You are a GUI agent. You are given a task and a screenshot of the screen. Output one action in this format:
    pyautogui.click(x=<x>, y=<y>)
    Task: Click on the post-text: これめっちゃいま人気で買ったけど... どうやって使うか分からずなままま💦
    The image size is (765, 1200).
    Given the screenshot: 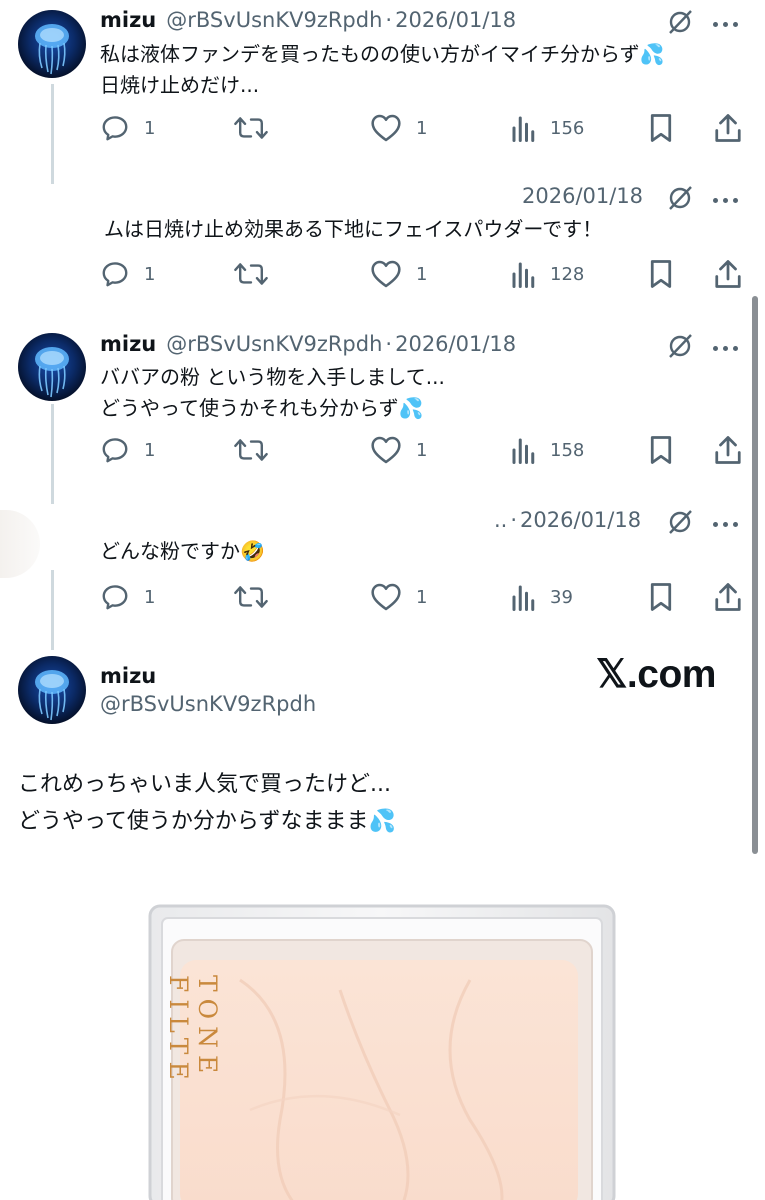 What is the action you would take?
    pyautogui.click(x=207, y=803)
    